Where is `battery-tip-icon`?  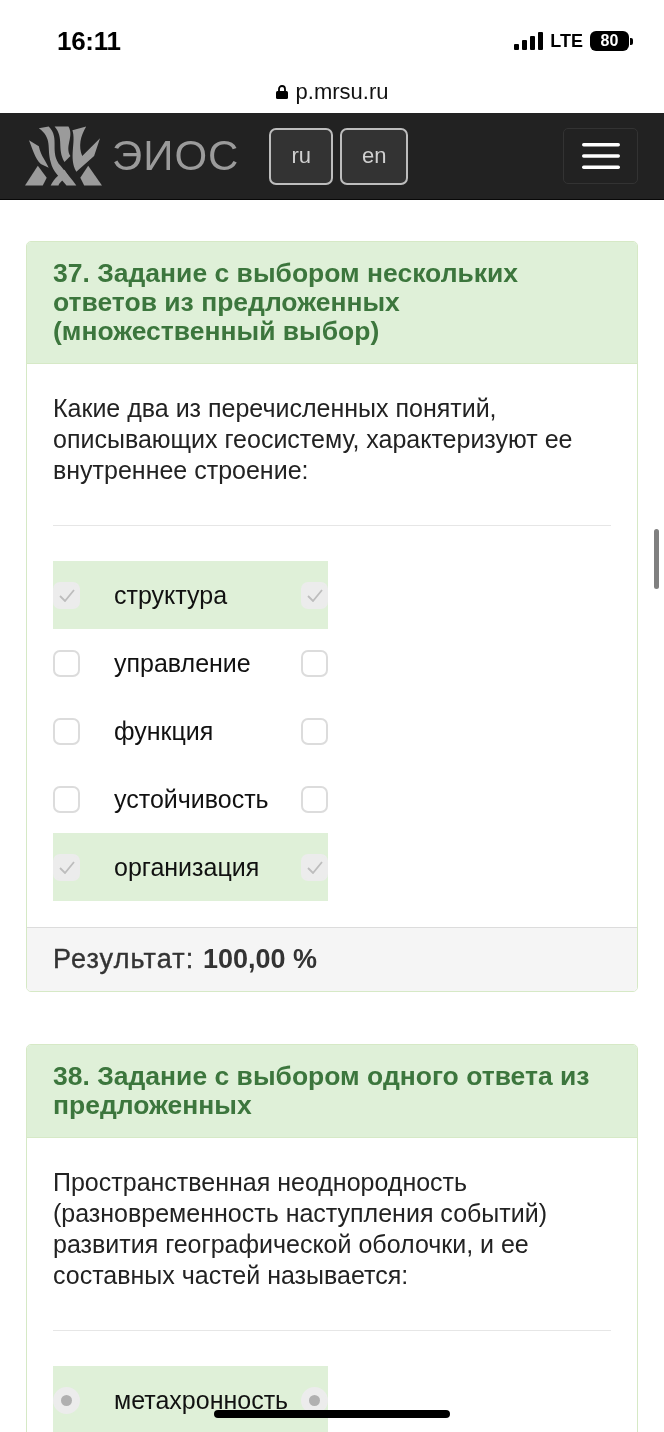 battery-tip-icon is located at coordinates (631, 41).